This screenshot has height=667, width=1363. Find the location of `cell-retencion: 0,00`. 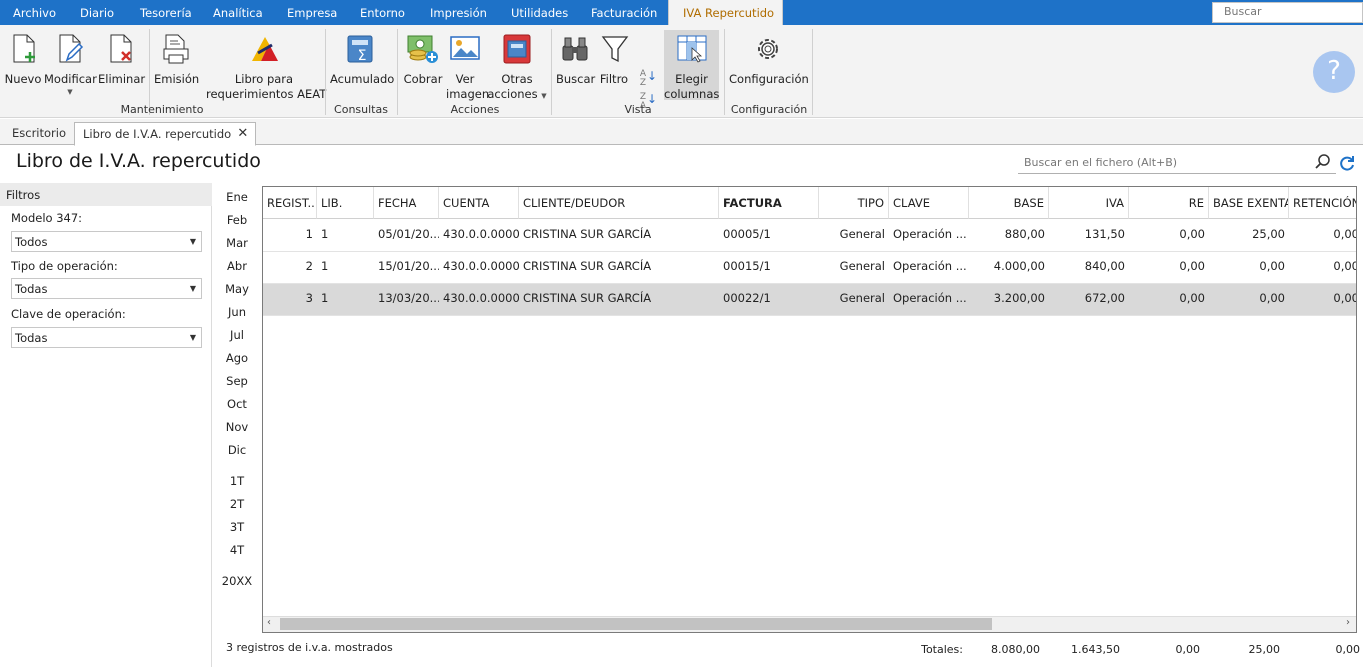

cell-retencion: 0,00 is located at coordinates (1345, 298).